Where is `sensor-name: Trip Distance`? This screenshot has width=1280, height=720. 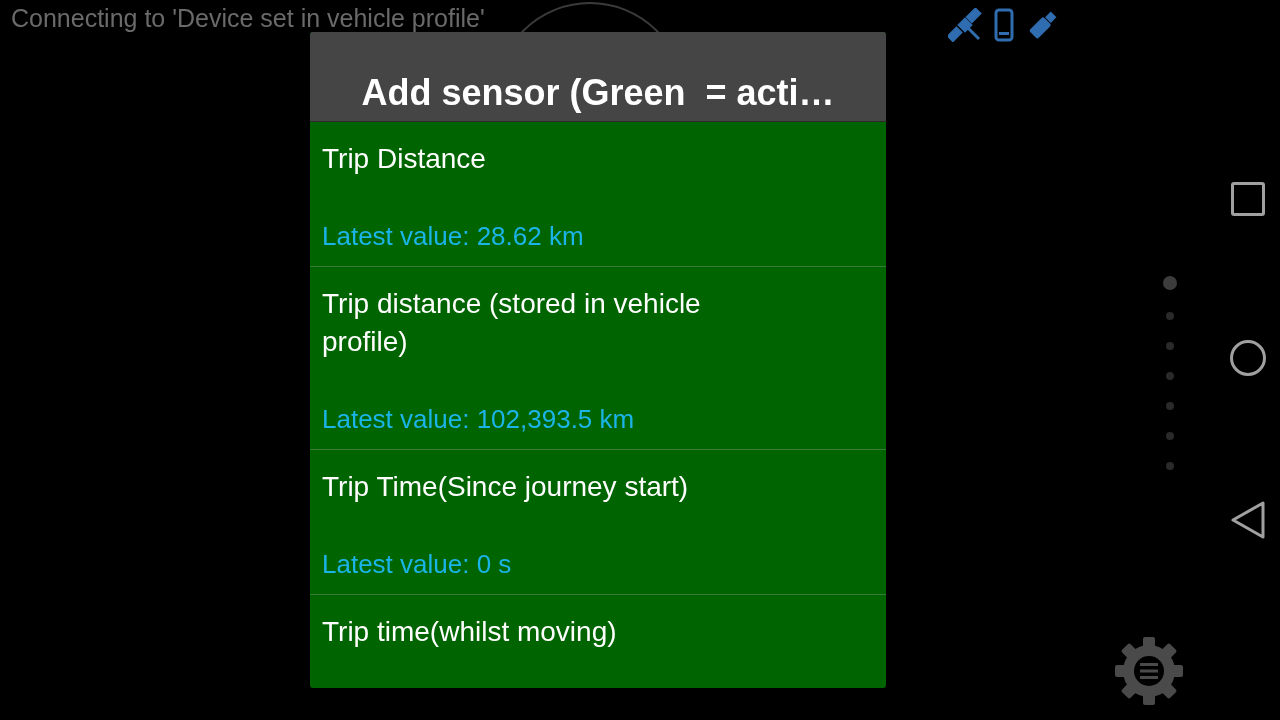
sensor-name: Trip Distance is located at coordinates (404, 159).